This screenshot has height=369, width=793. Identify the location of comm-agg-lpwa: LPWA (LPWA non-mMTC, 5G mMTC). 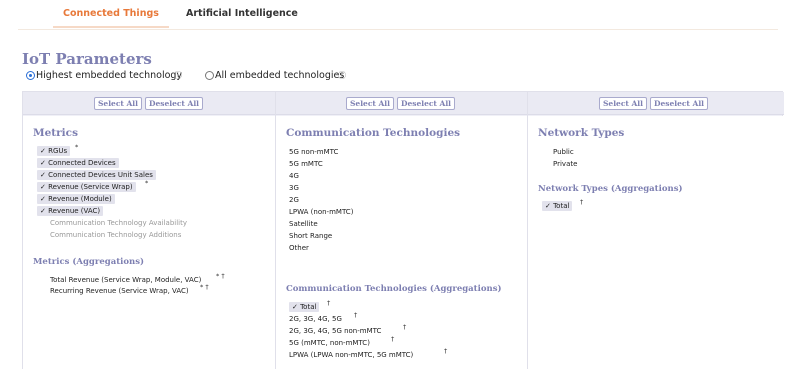
(351, 355).